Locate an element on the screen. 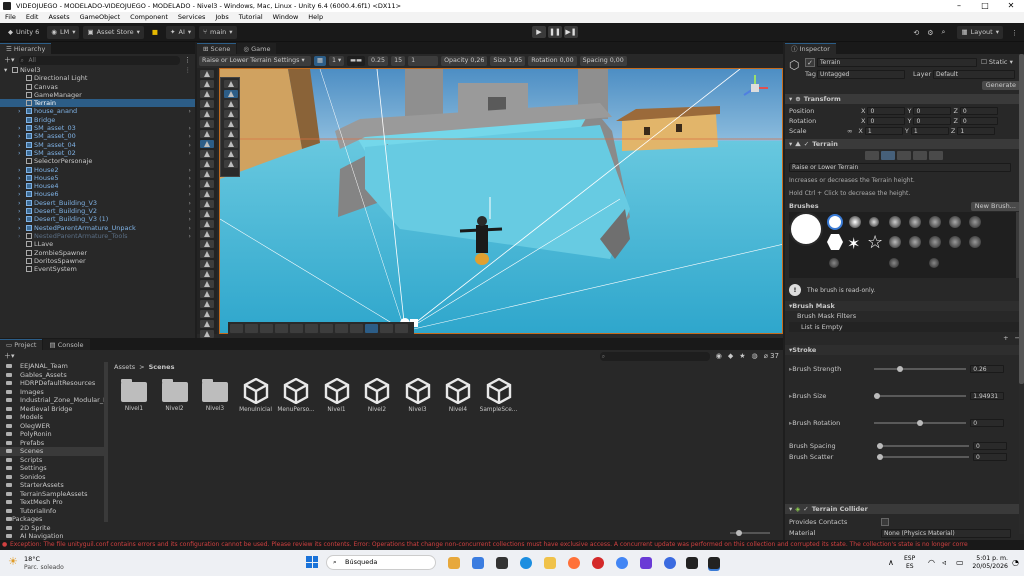 This screenshot has height=576, width=1024. transform-scale-y-field: 1 is located at coordinates (929, 131).